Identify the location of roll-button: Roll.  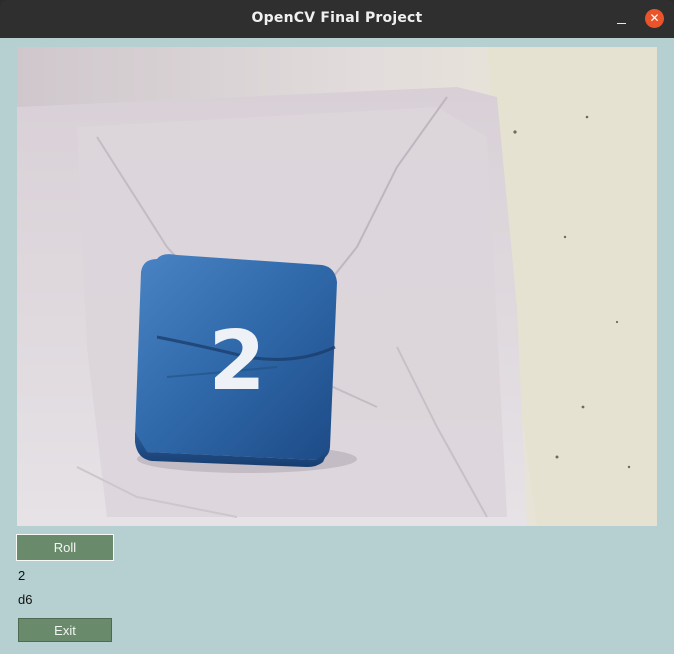
(65, 547).